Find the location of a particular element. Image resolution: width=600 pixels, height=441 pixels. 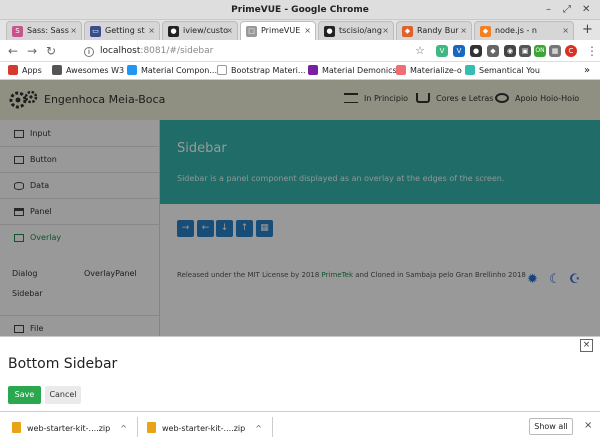

reload-button: ↻ is located at coordinates (51, 51).